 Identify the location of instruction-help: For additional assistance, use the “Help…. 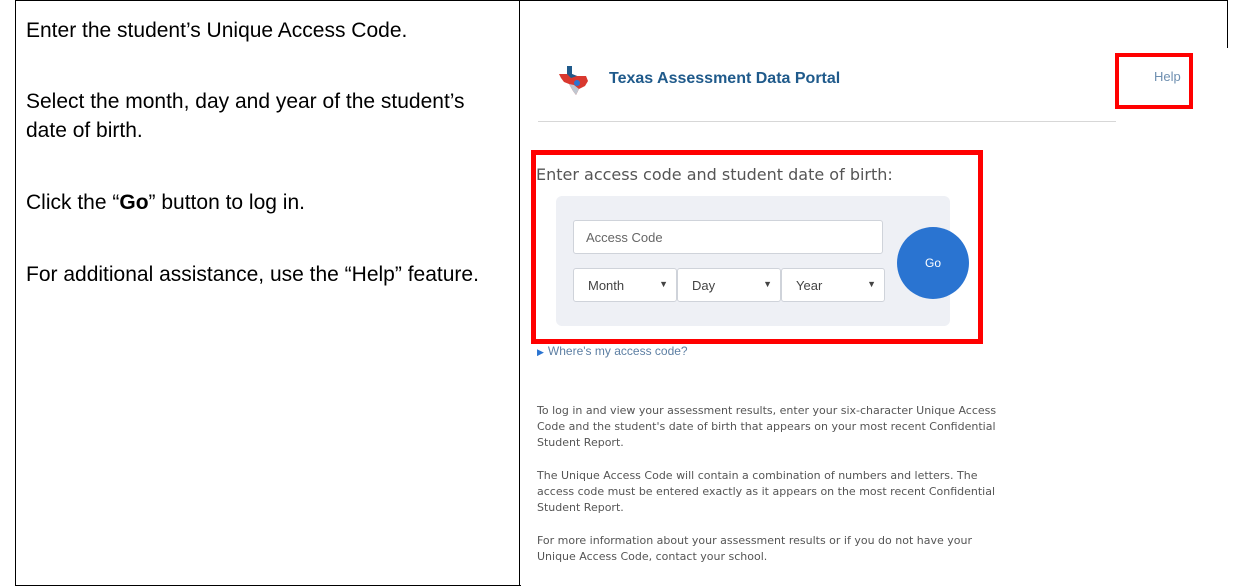
(252, 274).